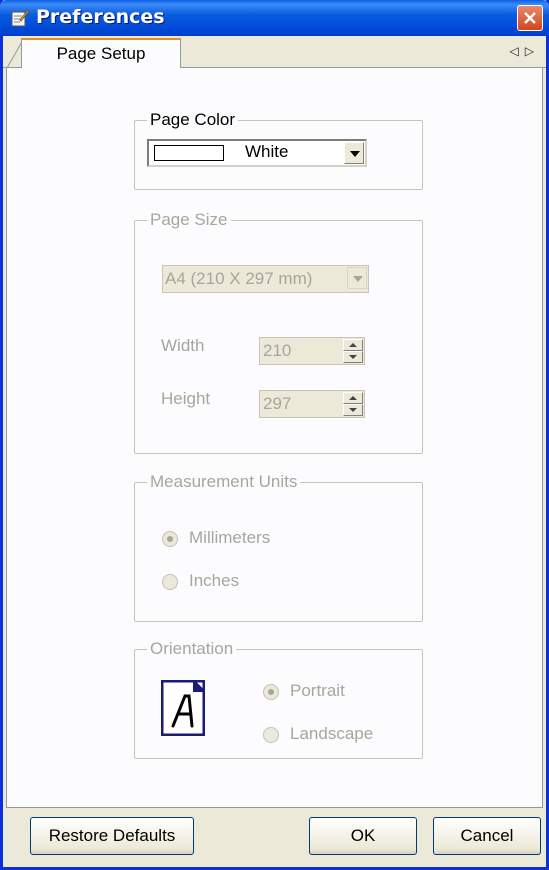 The height and width of the screenshot is (870, 549). What do you see at coordinates (183, 345) in the screenshot?
I see `width-label: Width` at bounding box center [183, 345].